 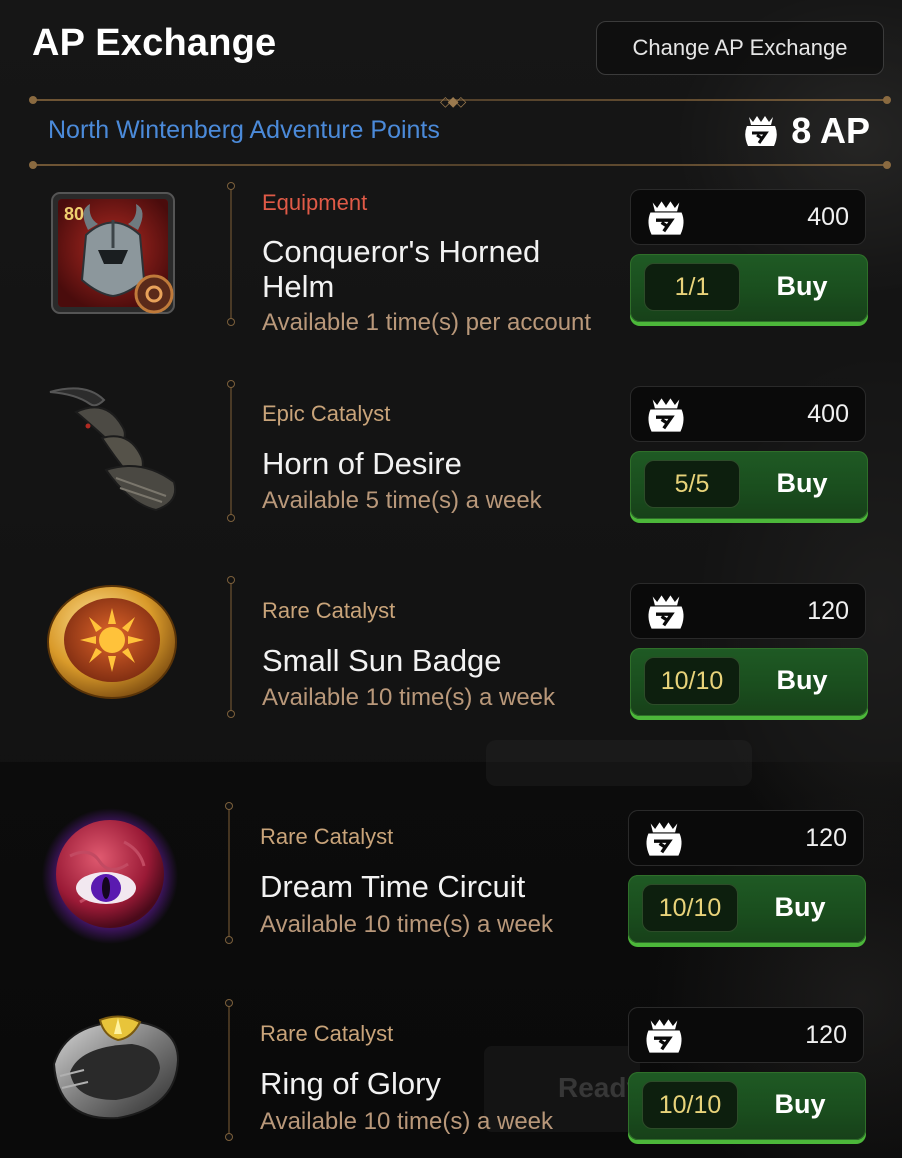 What do you see at coordinates (326, 413) in the screenshot?
I see `item-category: Epic Catalyst` at bounding box center [326, 413].